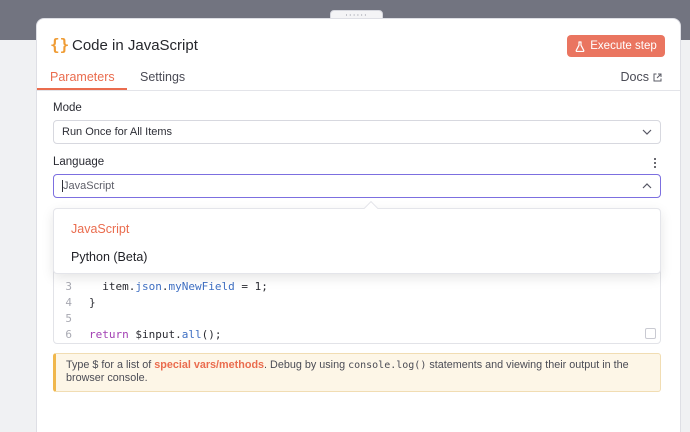 The image size is (690, 432). I want to click on code-line: 5, so click(357, 319).